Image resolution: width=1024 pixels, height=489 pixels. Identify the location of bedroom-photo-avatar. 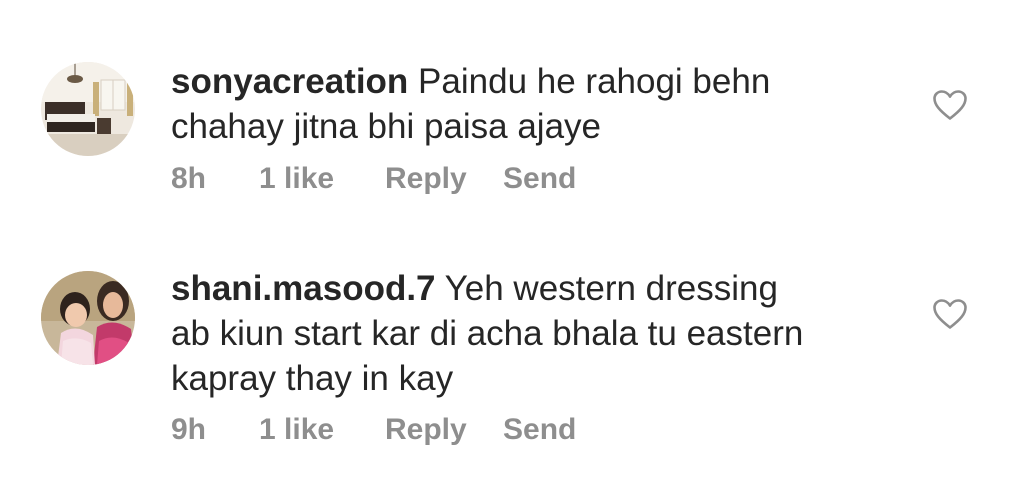
(88, 109).